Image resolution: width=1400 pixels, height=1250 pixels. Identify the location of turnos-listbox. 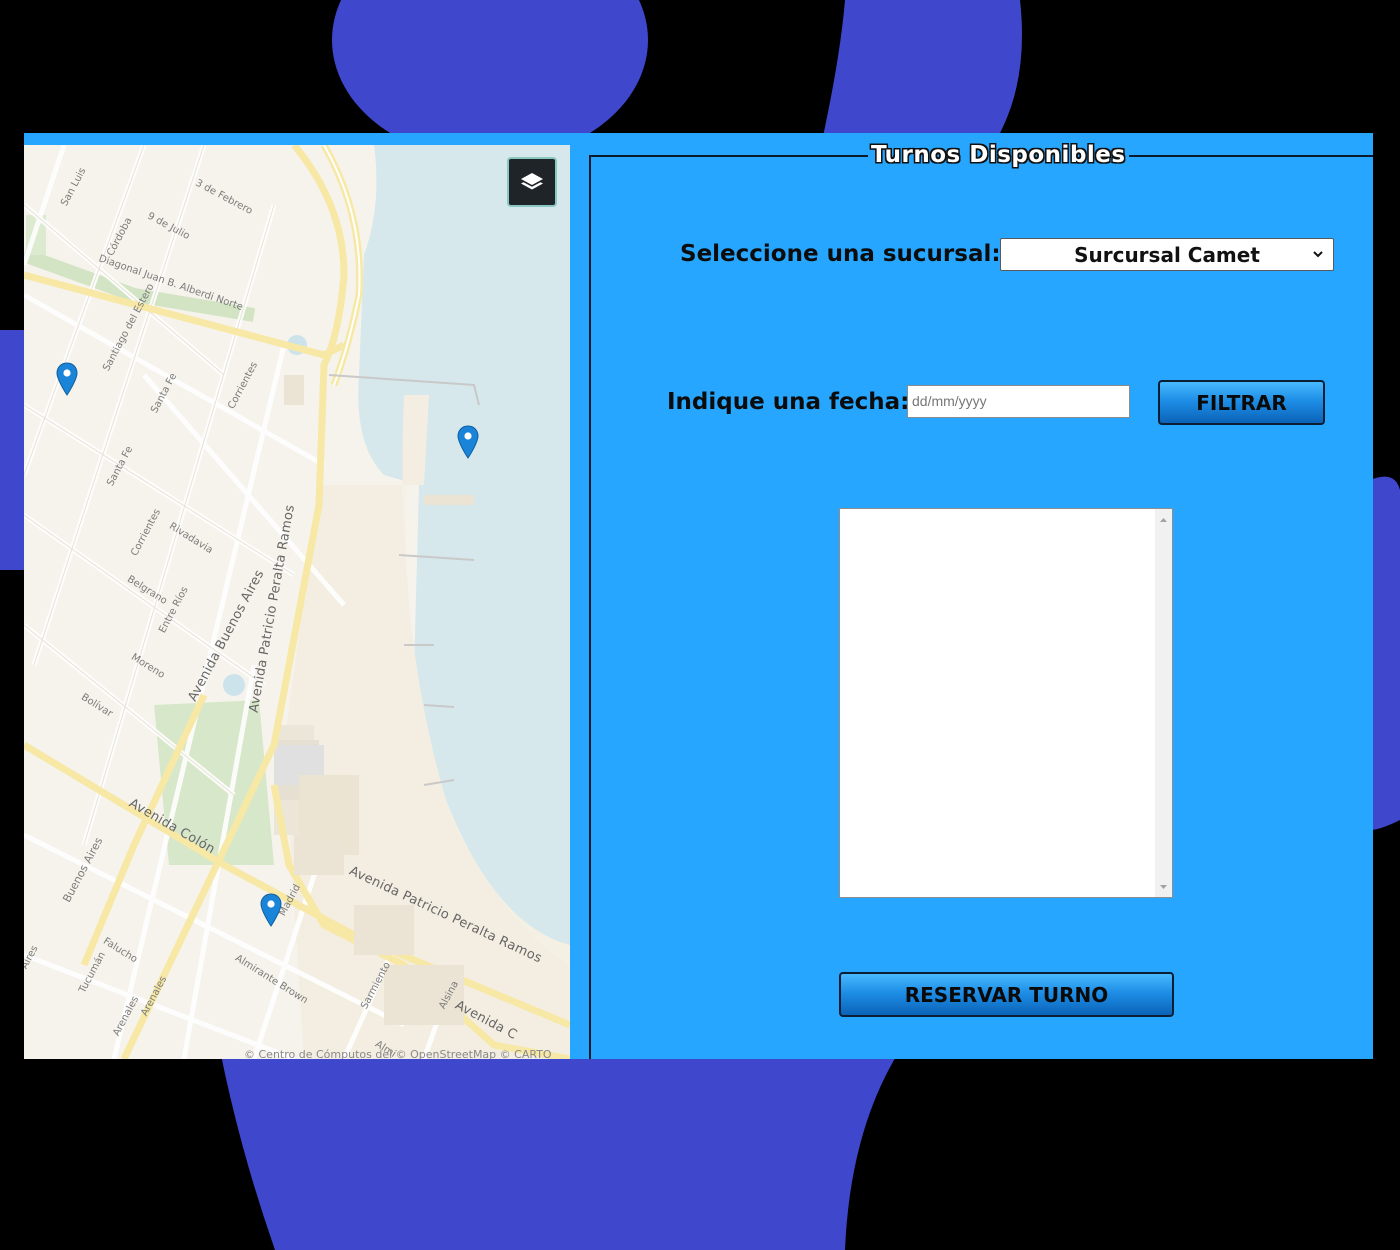
(1006, 703).